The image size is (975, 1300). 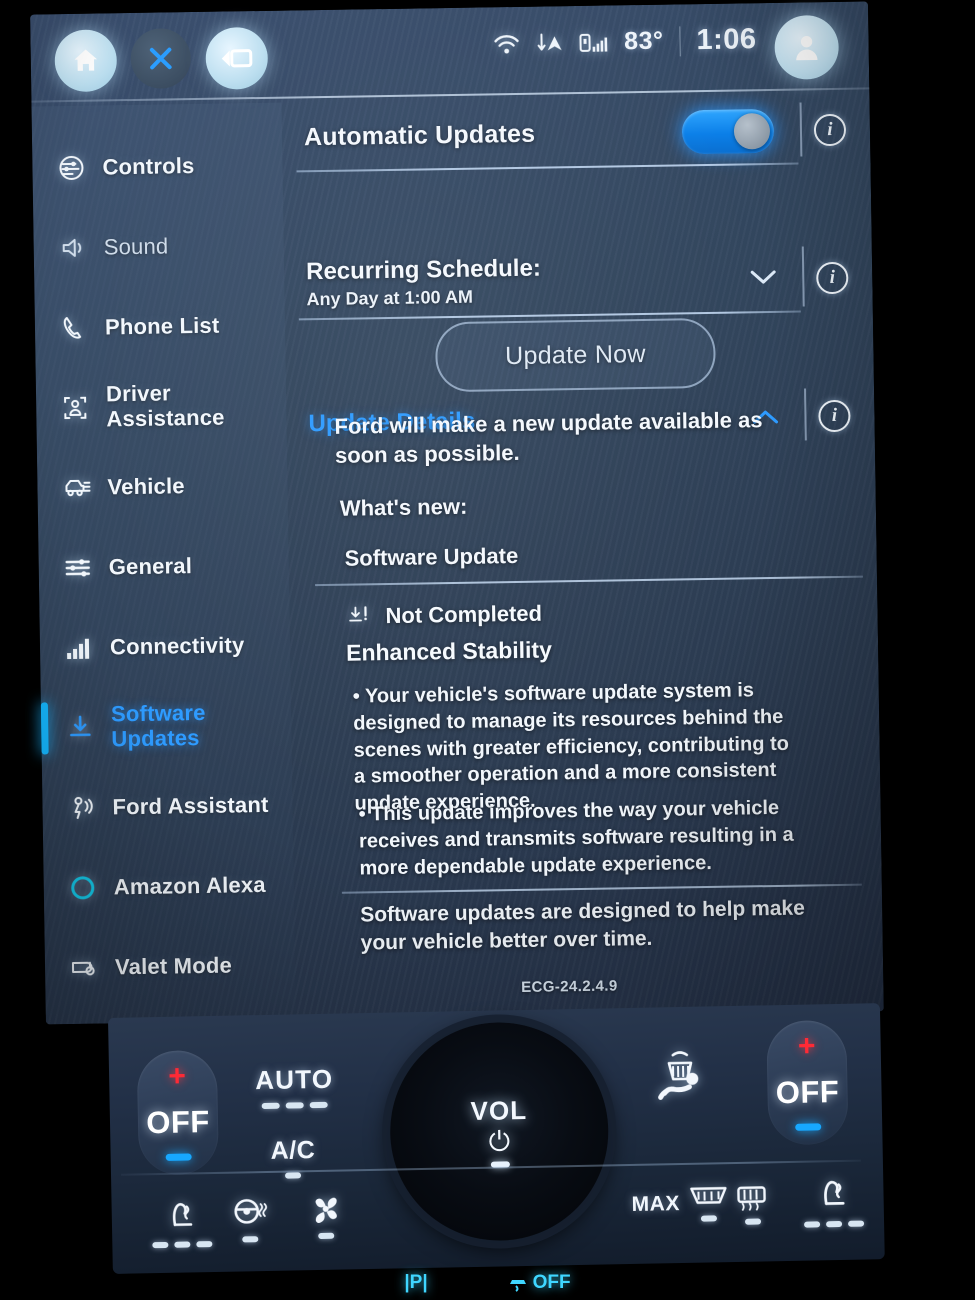 I want to click on sidebar-item-label: Vehicle, so click(x=146, y=486).